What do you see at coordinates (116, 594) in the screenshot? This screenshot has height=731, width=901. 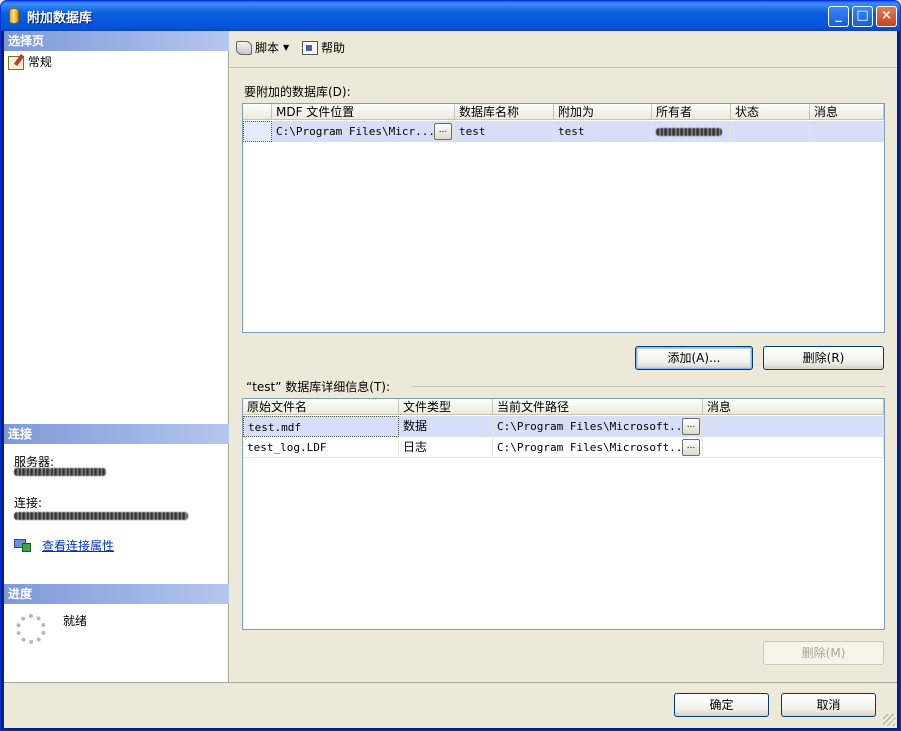 I see `progress-header: 进度` at bounding box center [116, 594].